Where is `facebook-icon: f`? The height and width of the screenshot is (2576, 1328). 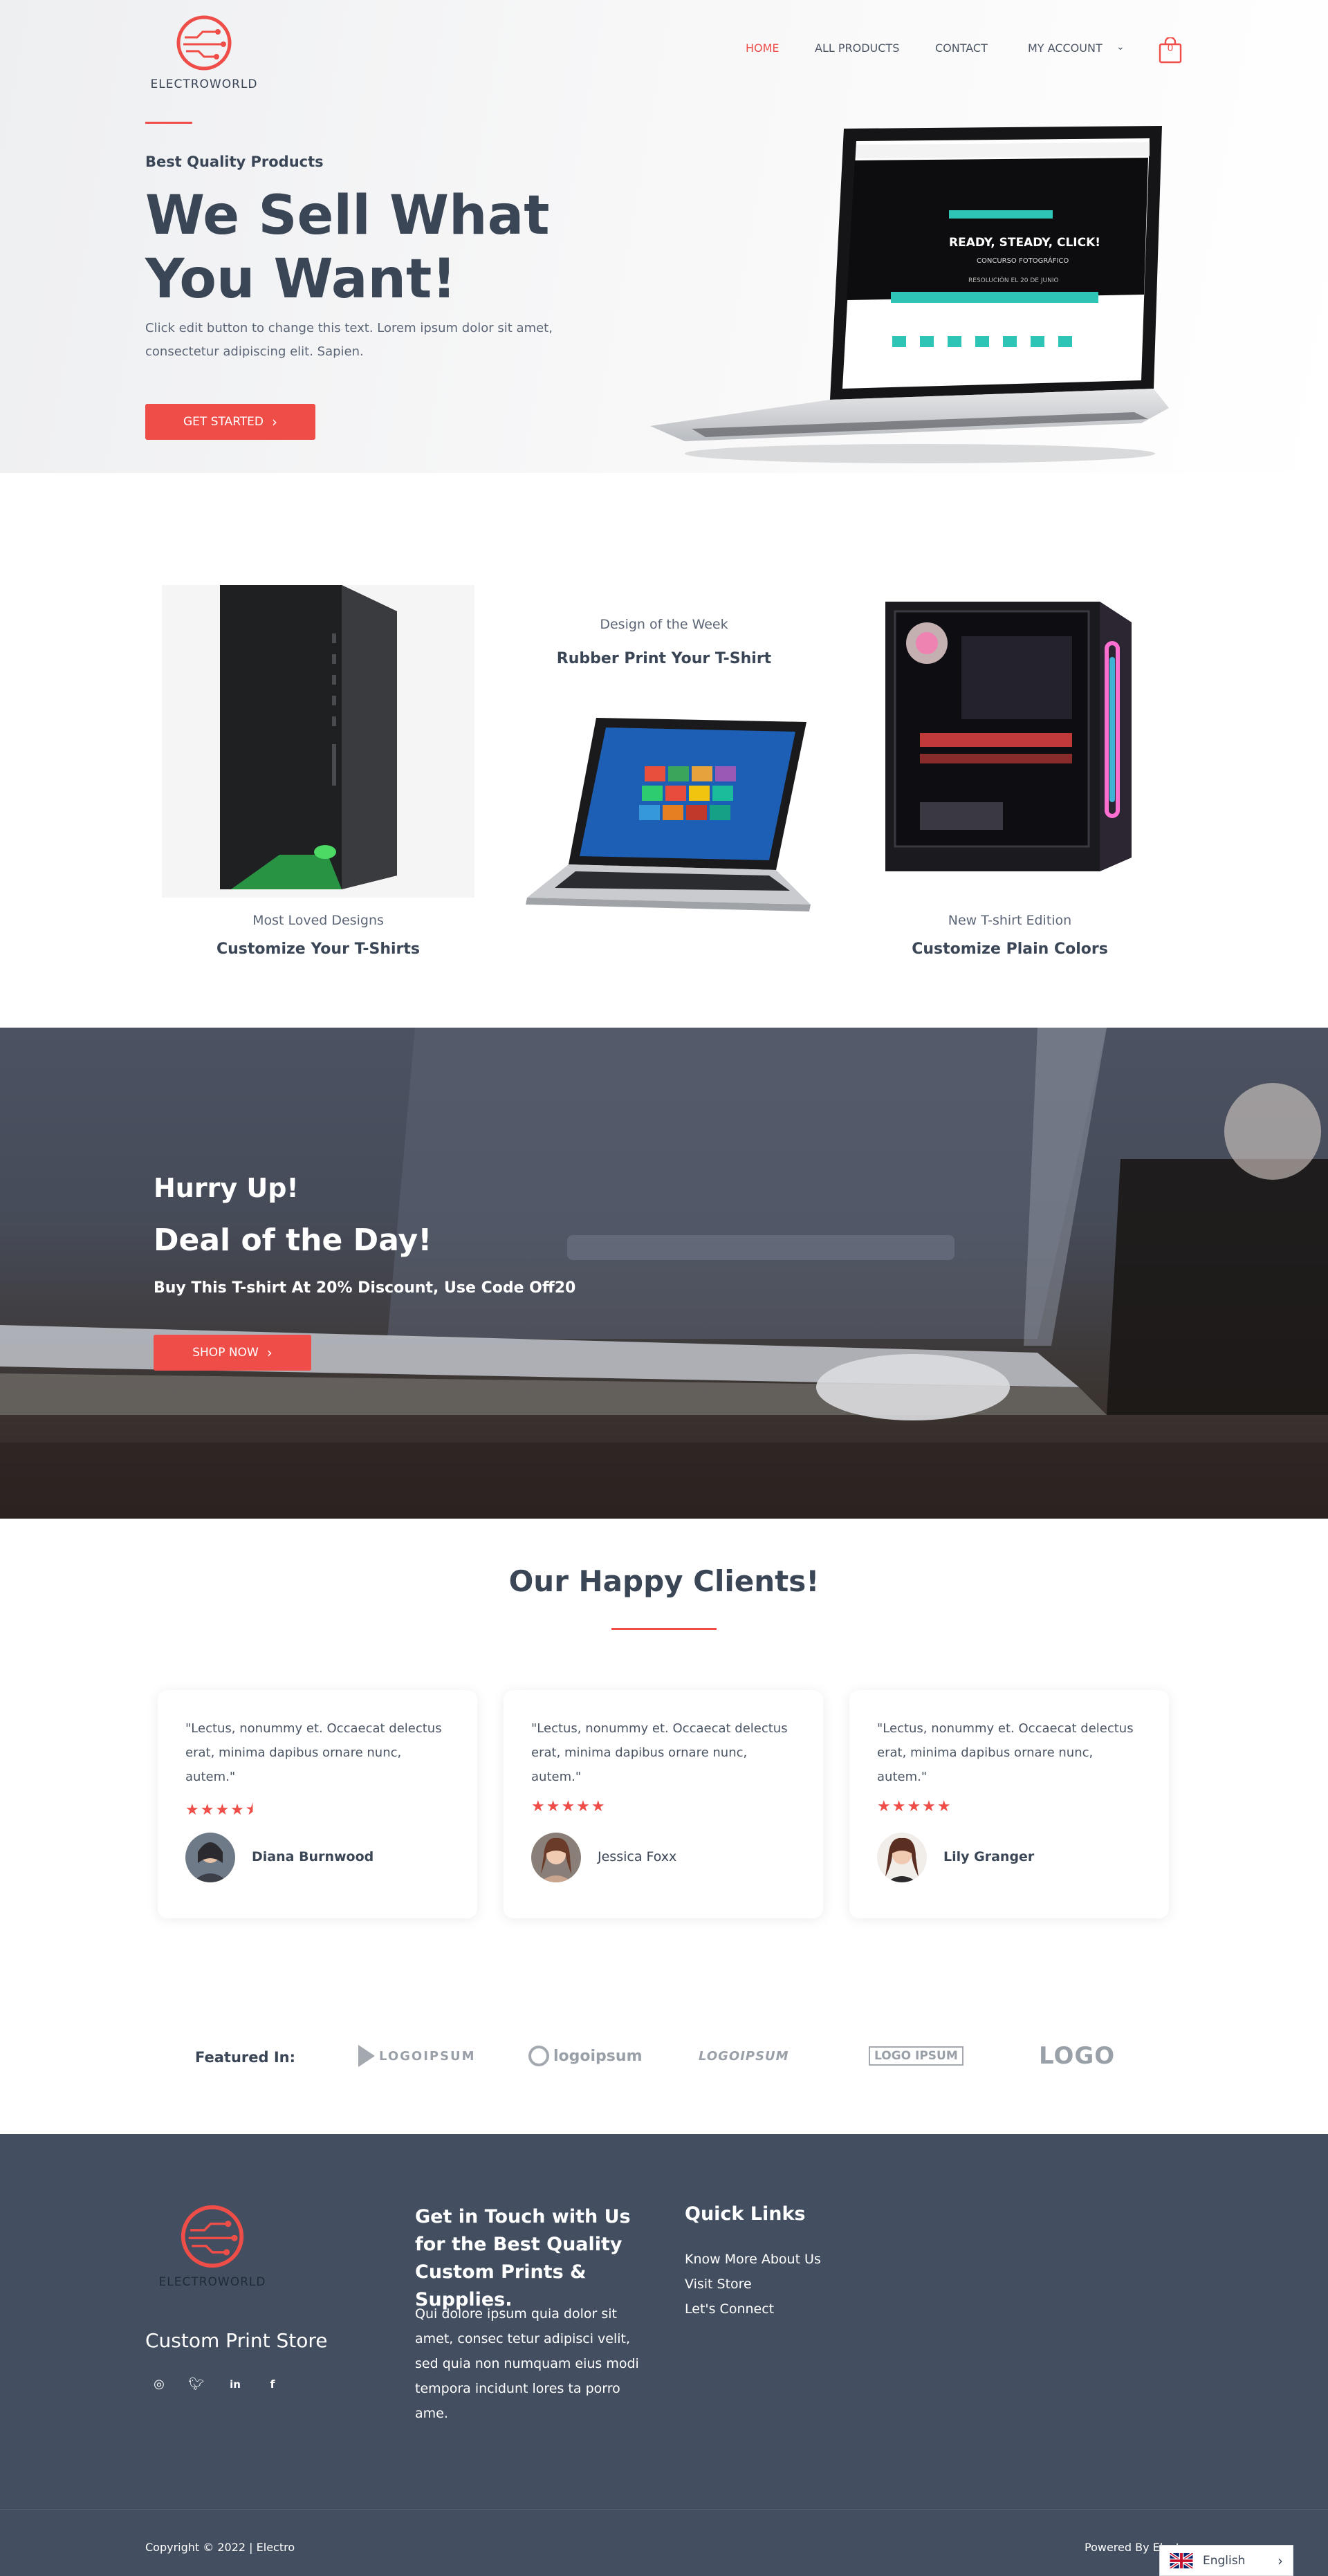
facebook-icon: f is located at coordinates (272, 2385).